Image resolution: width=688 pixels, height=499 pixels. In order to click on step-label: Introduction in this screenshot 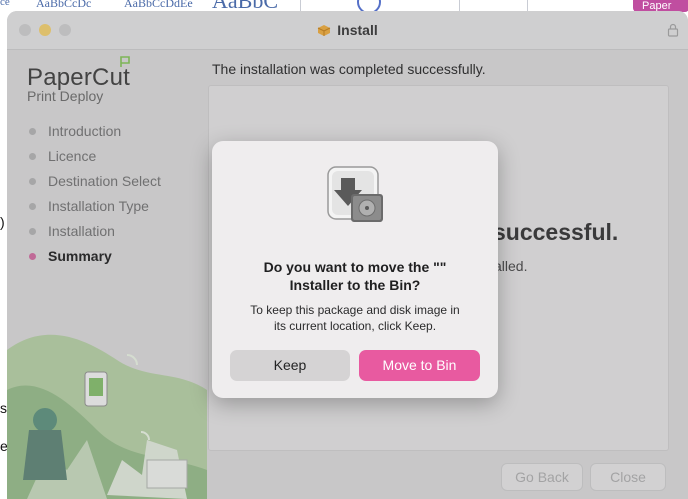, I will do `click(85, 131)`.